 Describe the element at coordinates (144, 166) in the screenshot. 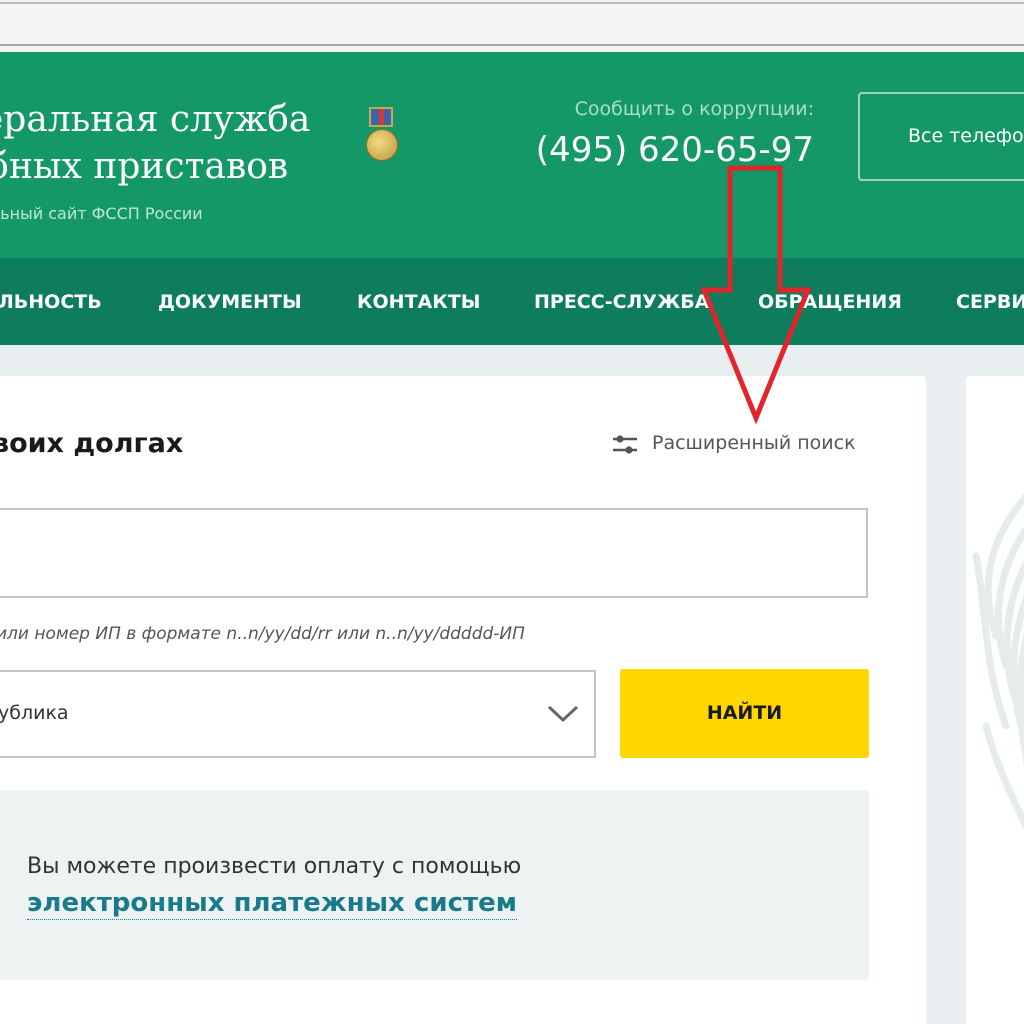

I see `site-title-line2: ебных приставов` at that location.